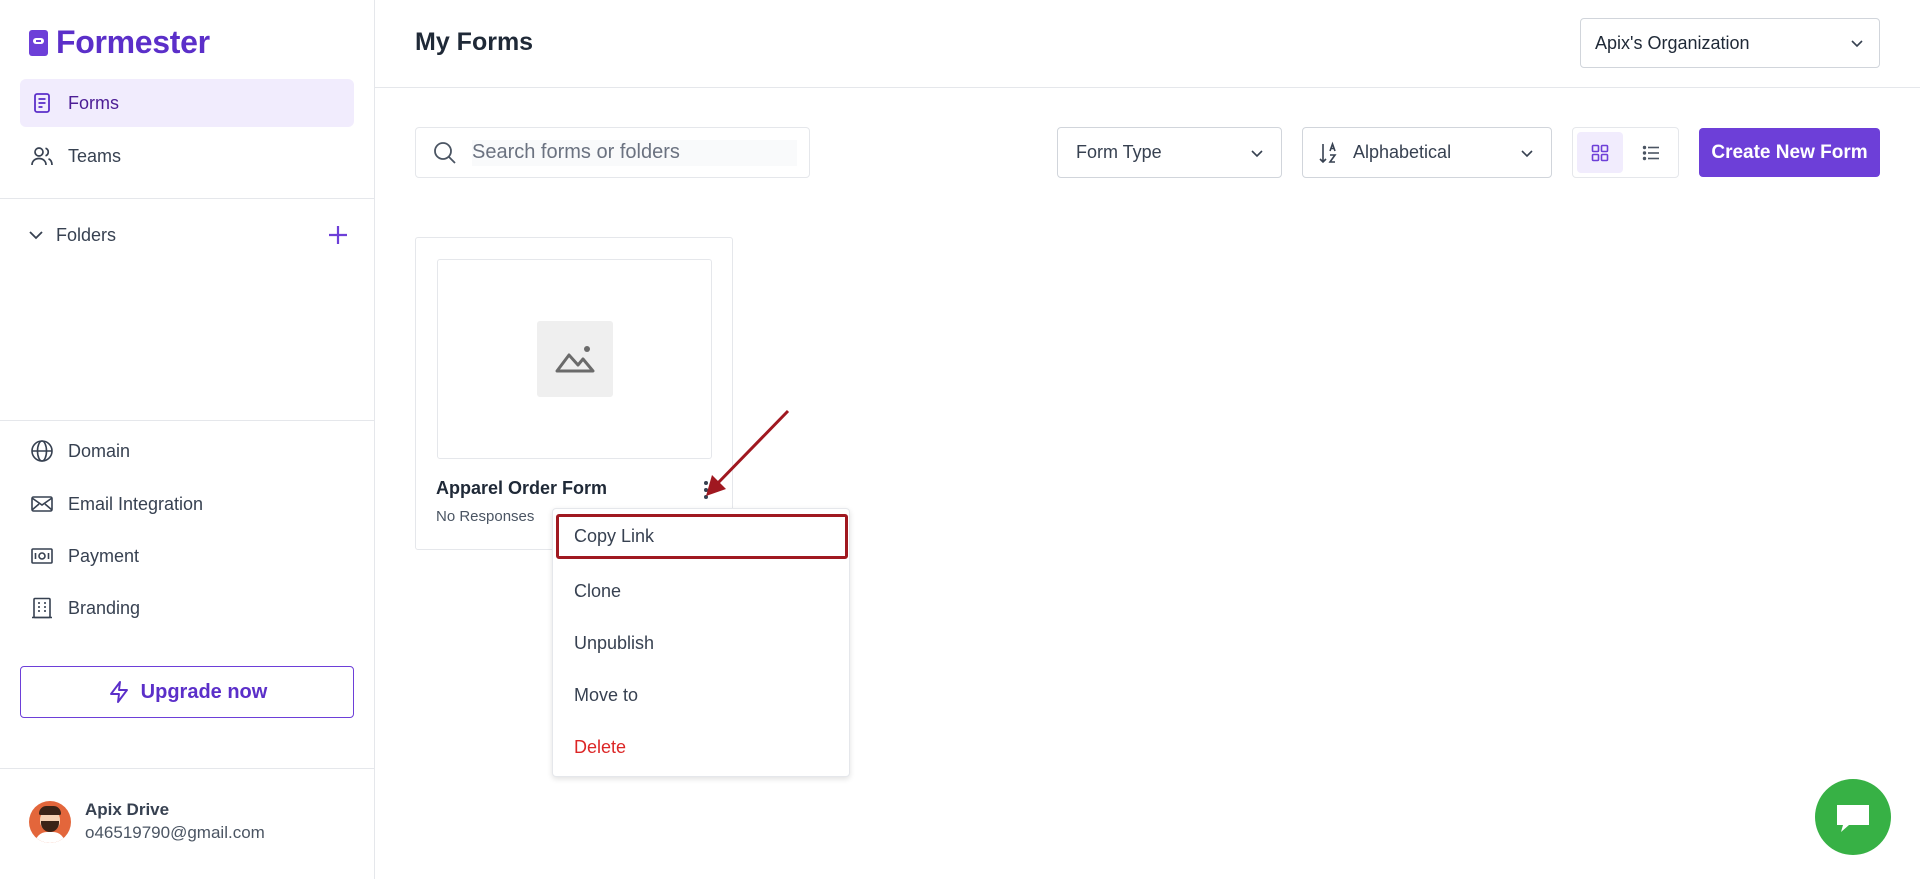 Image resolution: width=1920 pixels, height=879 pixels. What do you see at coordinates (701, 695) in the screenshot?
I see `menu-item-move-to: Move to` at bounding box center [701, 695].